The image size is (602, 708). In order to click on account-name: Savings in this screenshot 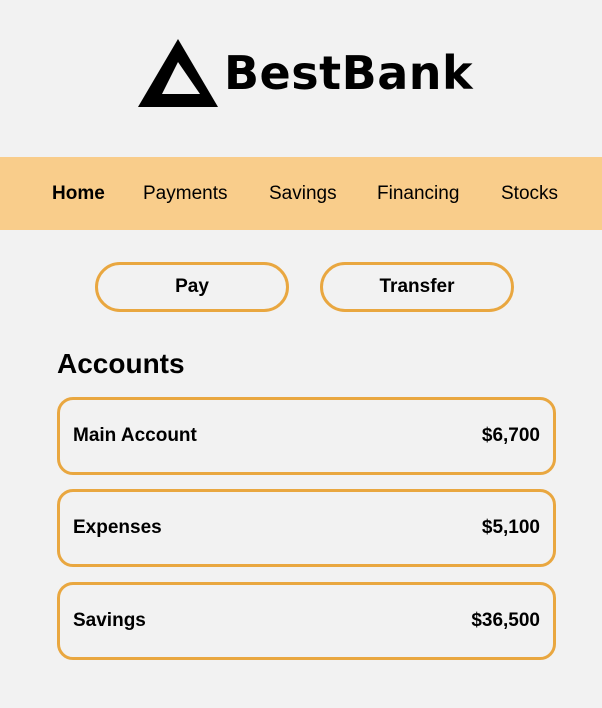, I will do `click(109, 620)`.